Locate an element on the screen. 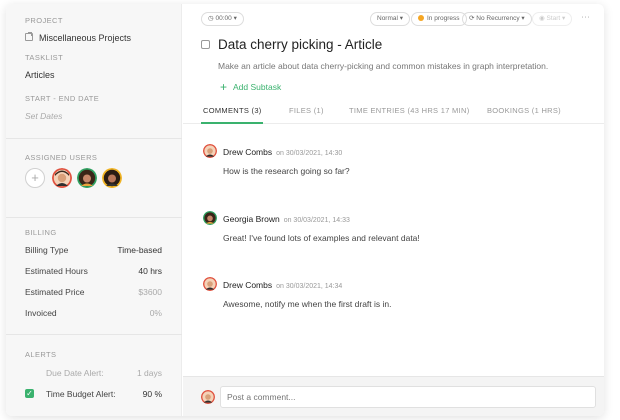 The height and width of the screenshot is (420, 620). due-date-alert-checkbox is located at coordinates (29, 372).